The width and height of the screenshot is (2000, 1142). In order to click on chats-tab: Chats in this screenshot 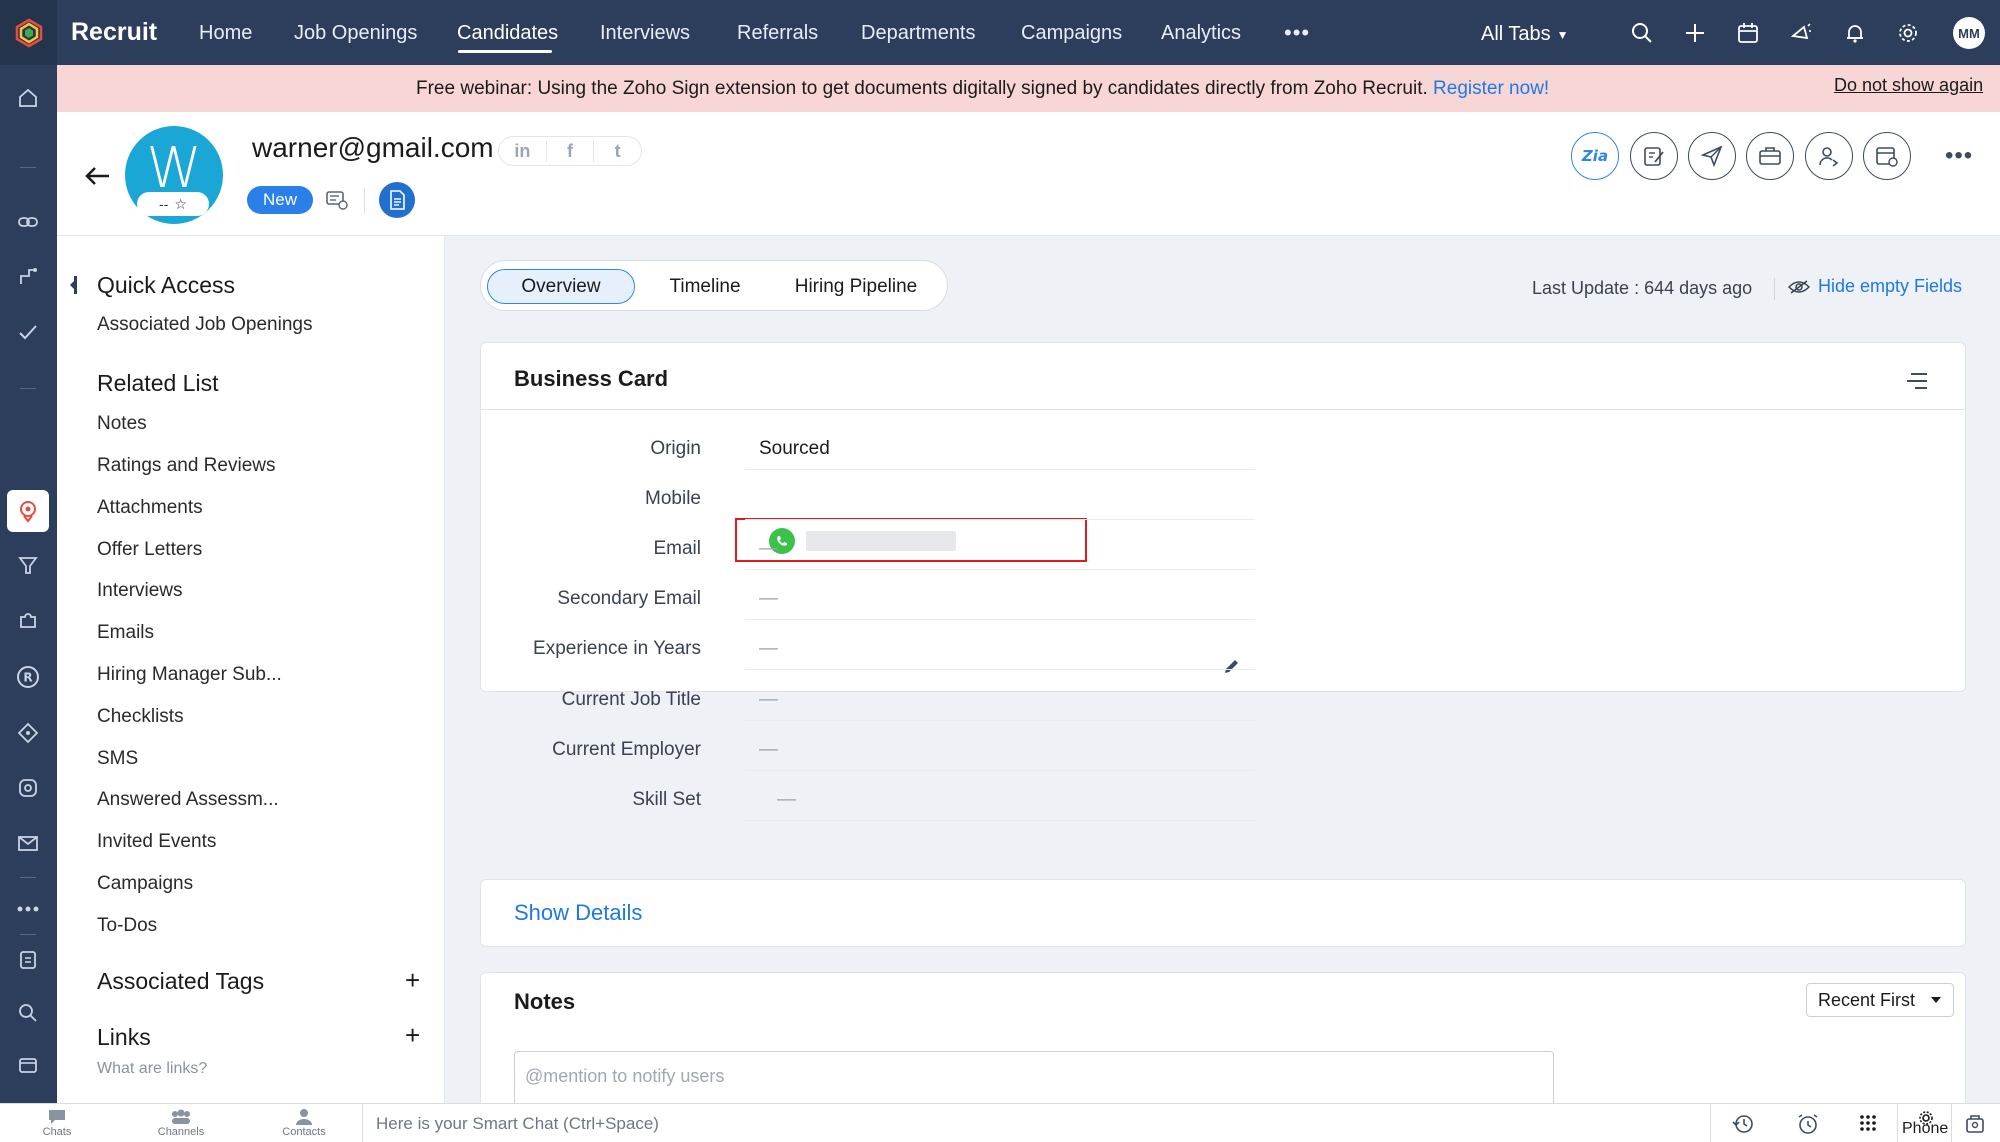, I will do `click(57, 1123)`.